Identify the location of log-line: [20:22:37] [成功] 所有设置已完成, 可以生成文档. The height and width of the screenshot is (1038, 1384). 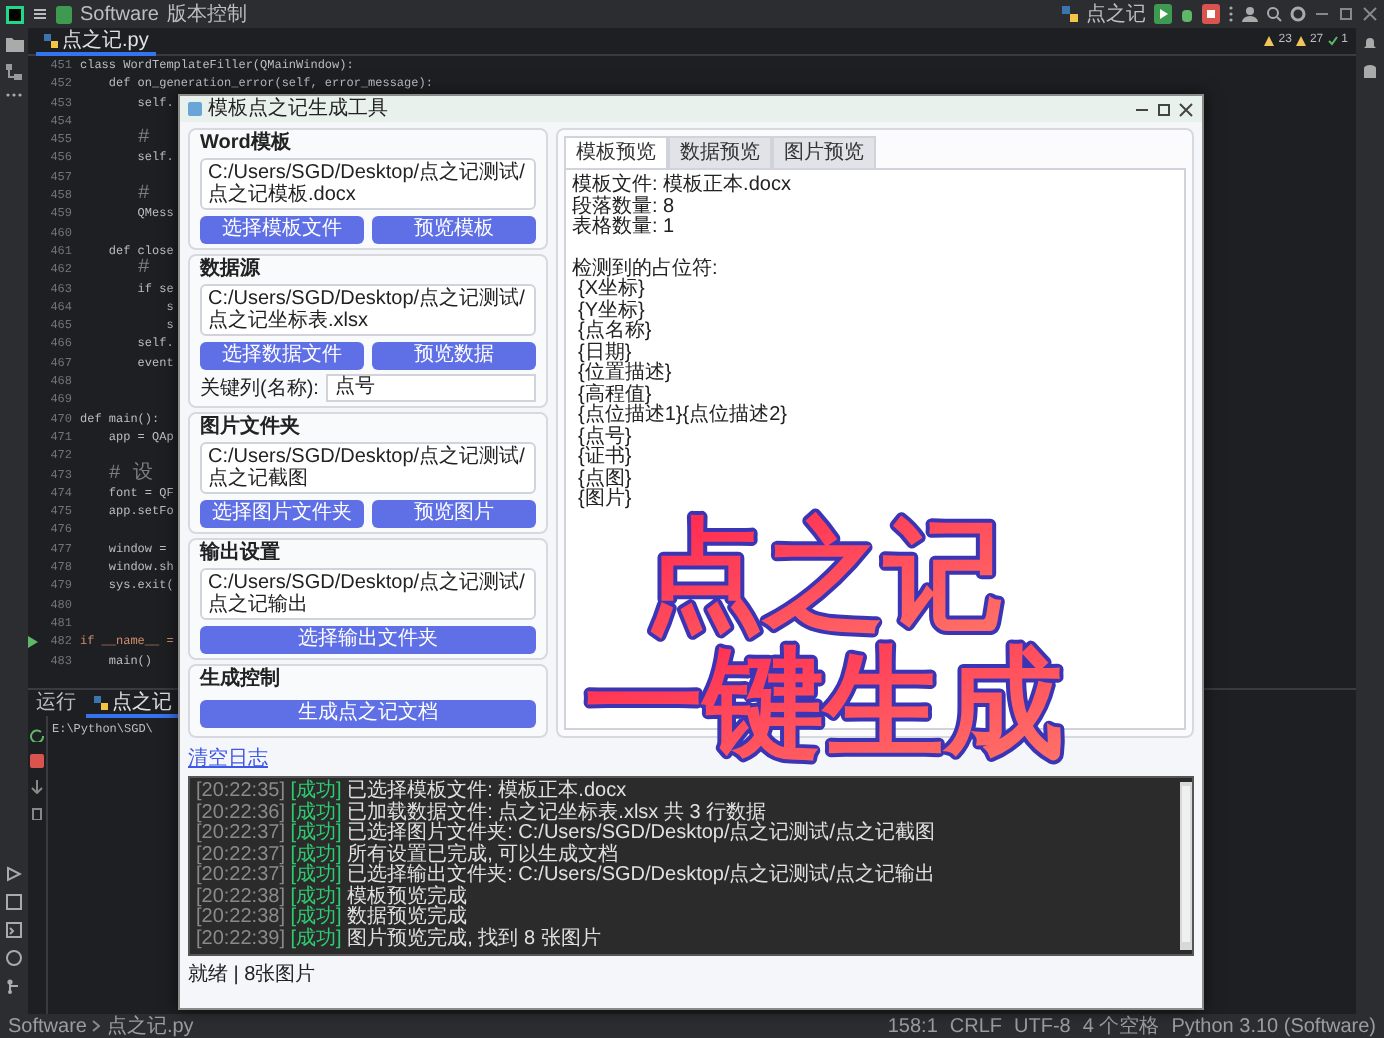
(407, 855).